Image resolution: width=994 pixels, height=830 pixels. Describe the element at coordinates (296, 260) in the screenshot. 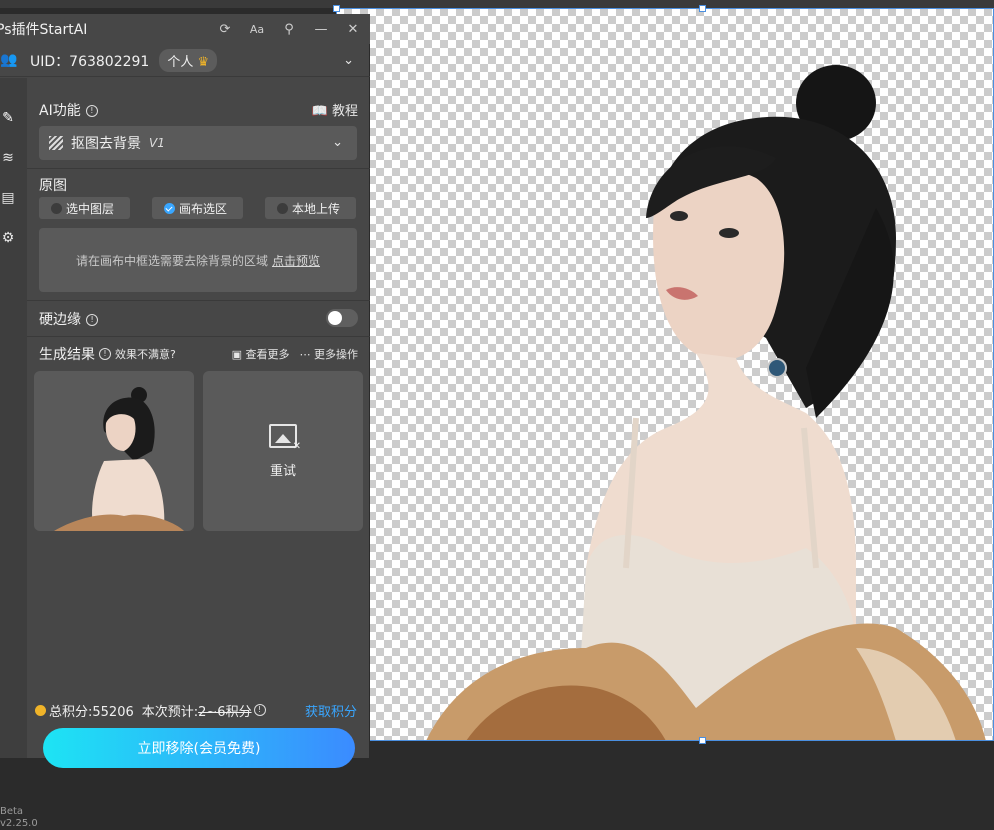

I see `preview-link: 点击预览` at that location.